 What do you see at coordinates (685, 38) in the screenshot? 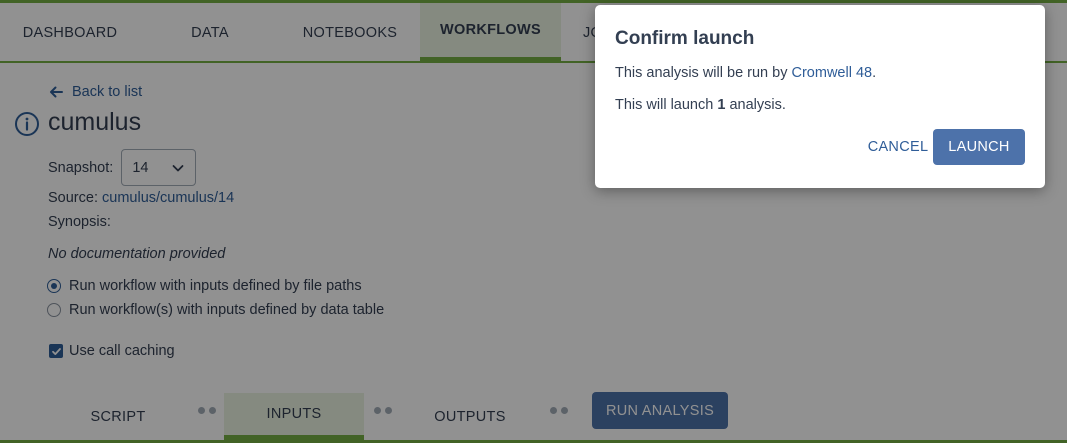
I see `dialog-title: Confirm launch` at bounding box center [685, 38].